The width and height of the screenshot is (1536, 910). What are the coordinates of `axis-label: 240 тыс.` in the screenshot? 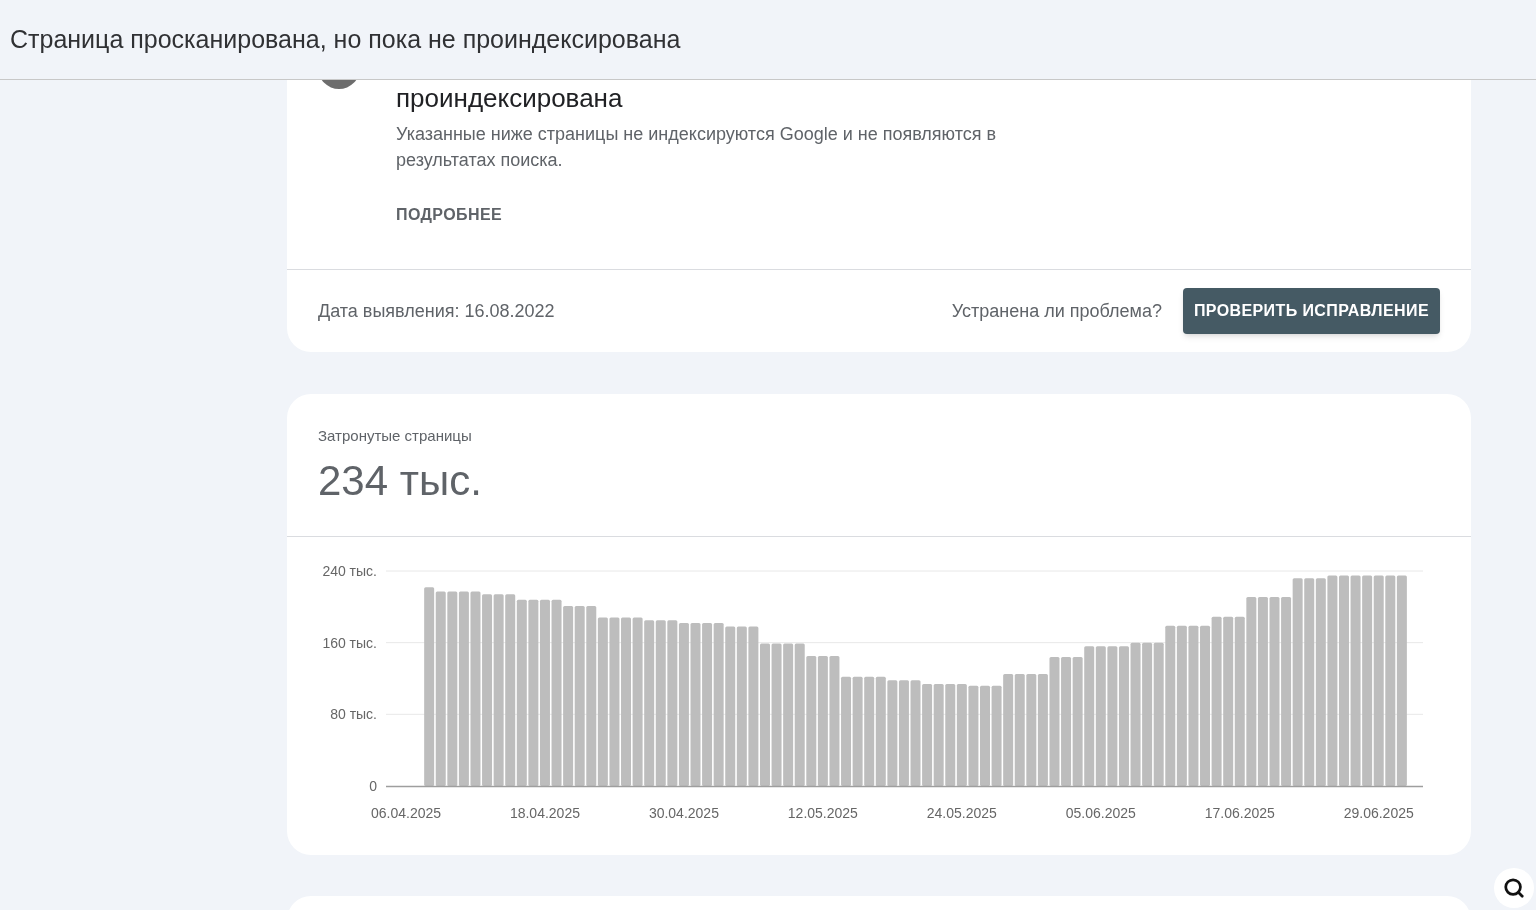 It's located at (349, 571).